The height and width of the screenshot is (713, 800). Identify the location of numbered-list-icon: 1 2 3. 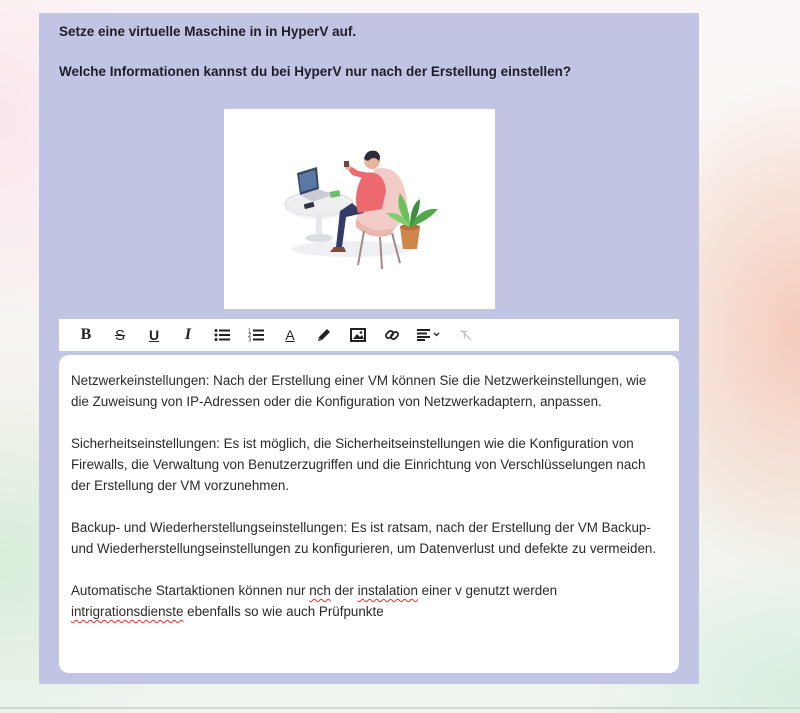
(256, 336).